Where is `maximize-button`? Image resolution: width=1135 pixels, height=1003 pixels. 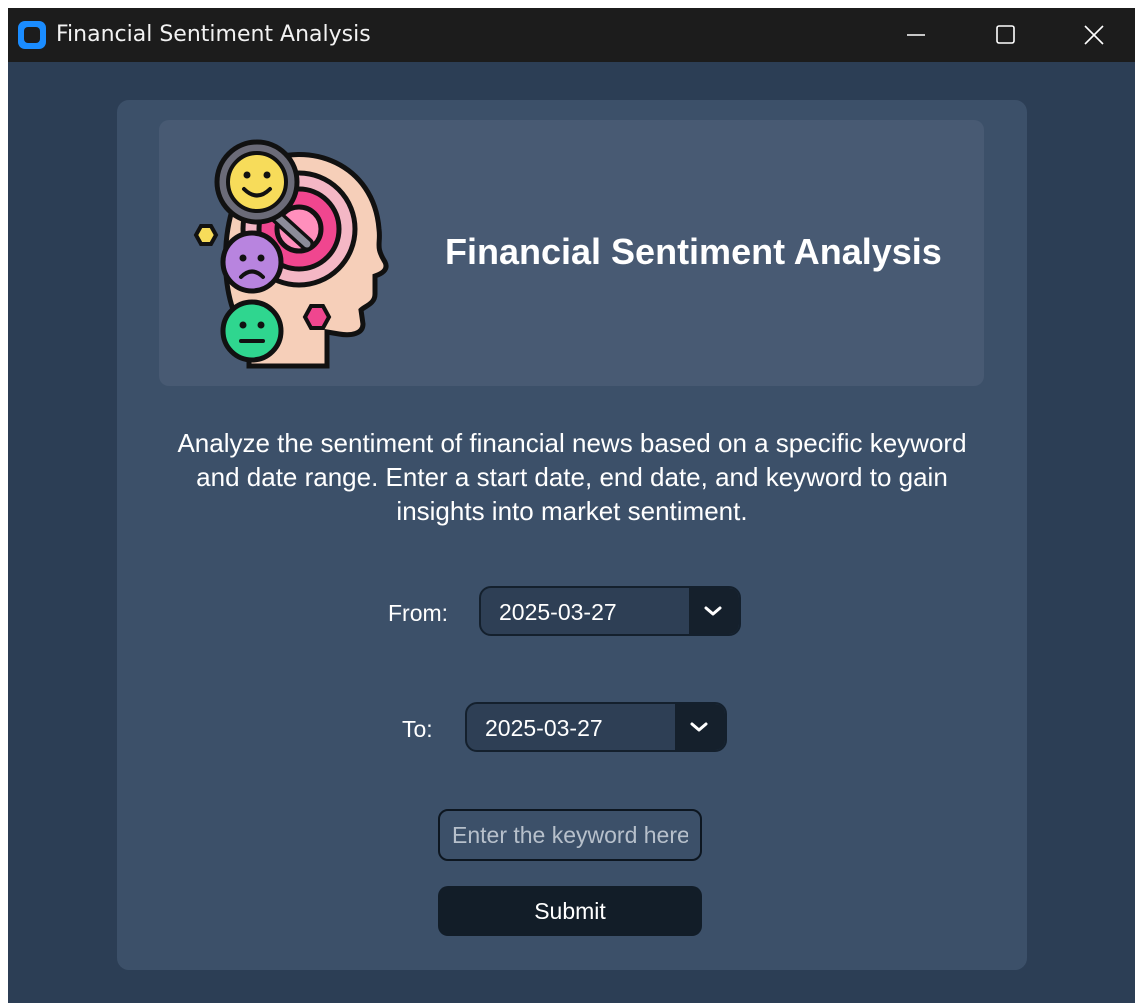
maximize-button is located at coordinates (1005, 35).